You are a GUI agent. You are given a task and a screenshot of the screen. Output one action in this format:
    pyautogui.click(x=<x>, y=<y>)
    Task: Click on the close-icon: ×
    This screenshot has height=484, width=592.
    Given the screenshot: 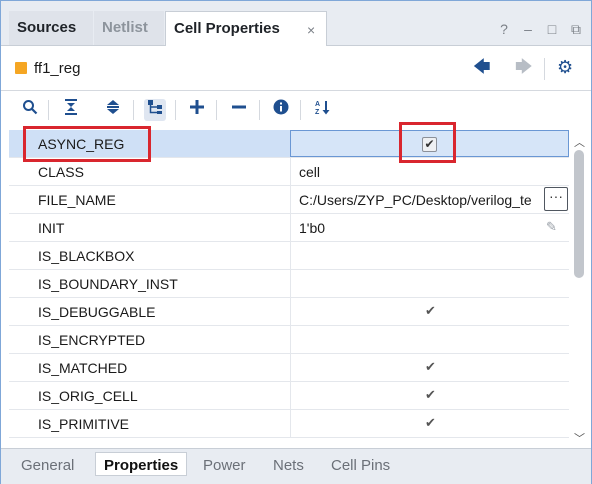 What is the action you would take?
    pyautogui.click(x=311, y=30)
    